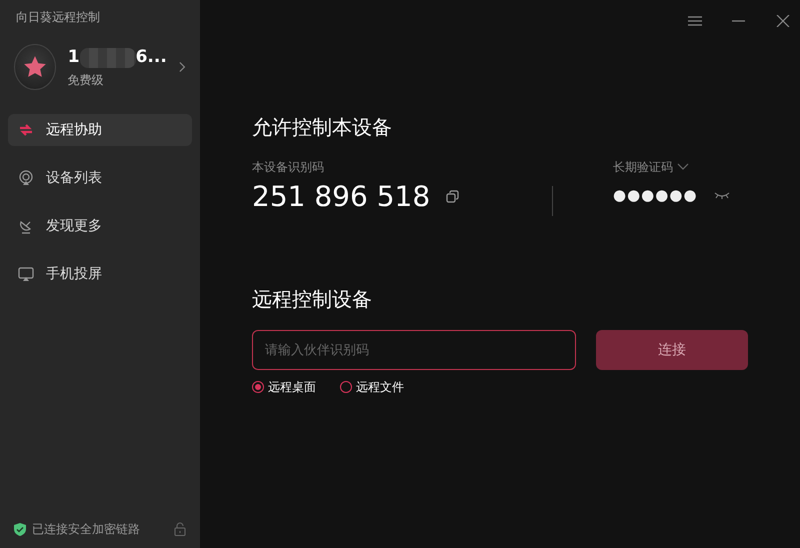  What do you see at coordinates (182, 67) in the screenshot?
I see `chevron-right-icon` at bounding box center [182, 67].